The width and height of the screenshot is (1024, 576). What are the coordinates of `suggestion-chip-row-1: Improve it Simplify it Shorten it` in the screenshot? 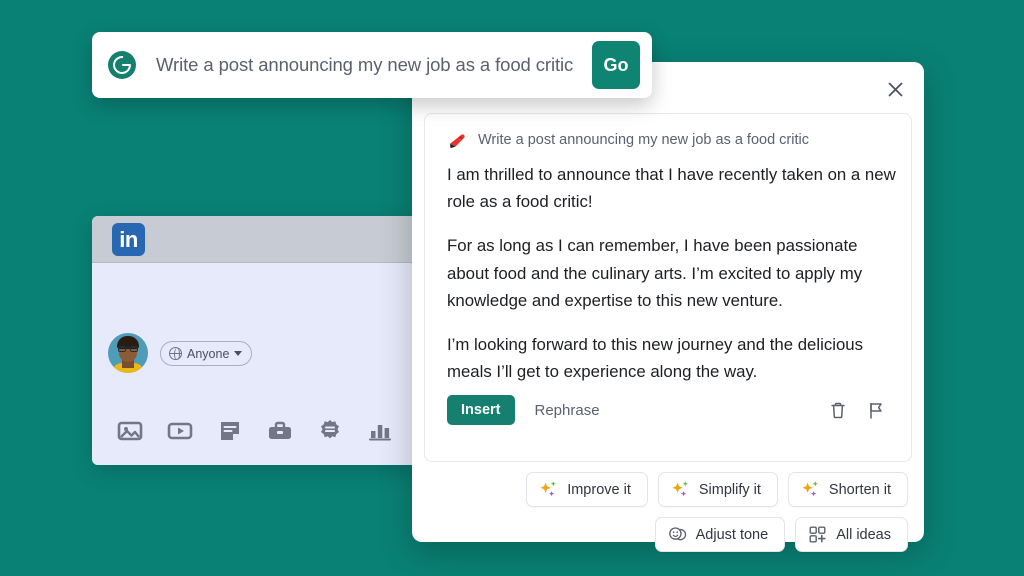 It's located at (717, 489).